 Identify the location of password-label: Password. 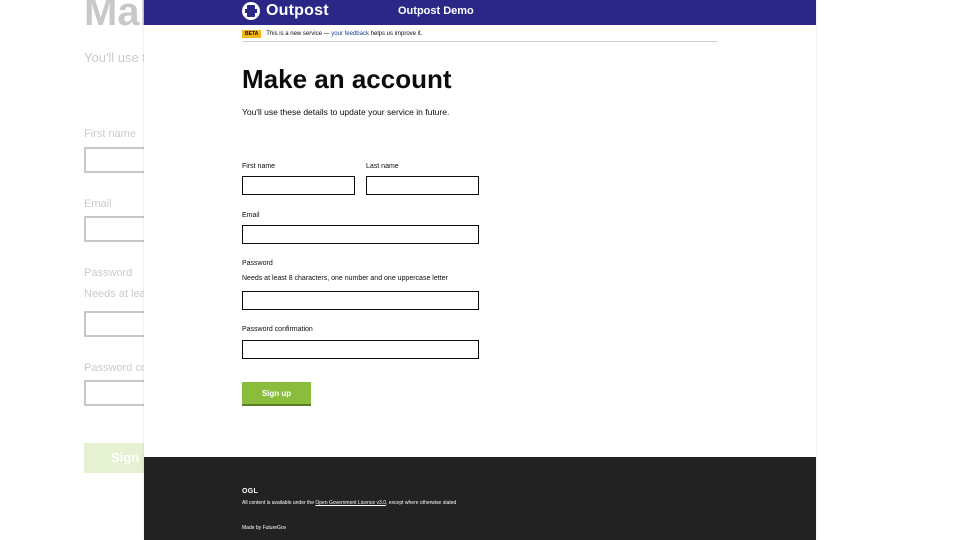
(257, 263).